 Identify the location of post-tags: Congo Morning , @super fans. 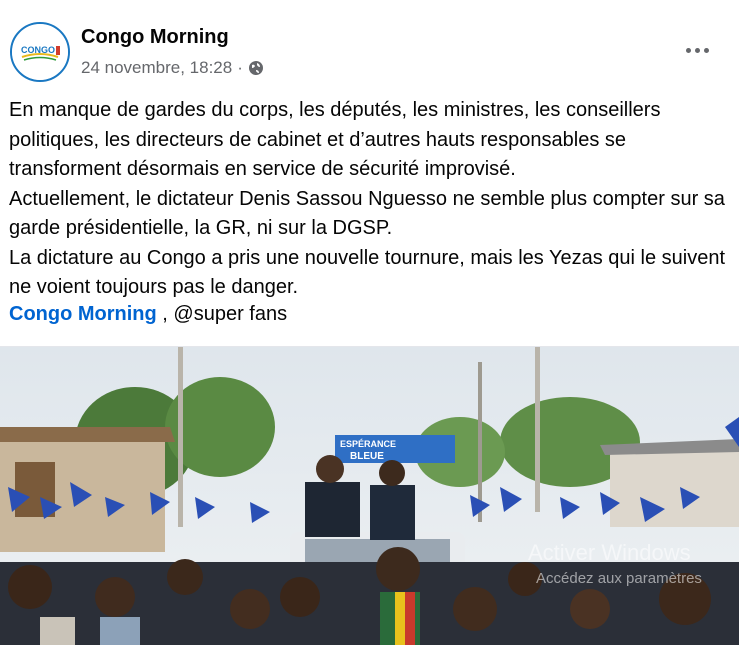
(148, 314).